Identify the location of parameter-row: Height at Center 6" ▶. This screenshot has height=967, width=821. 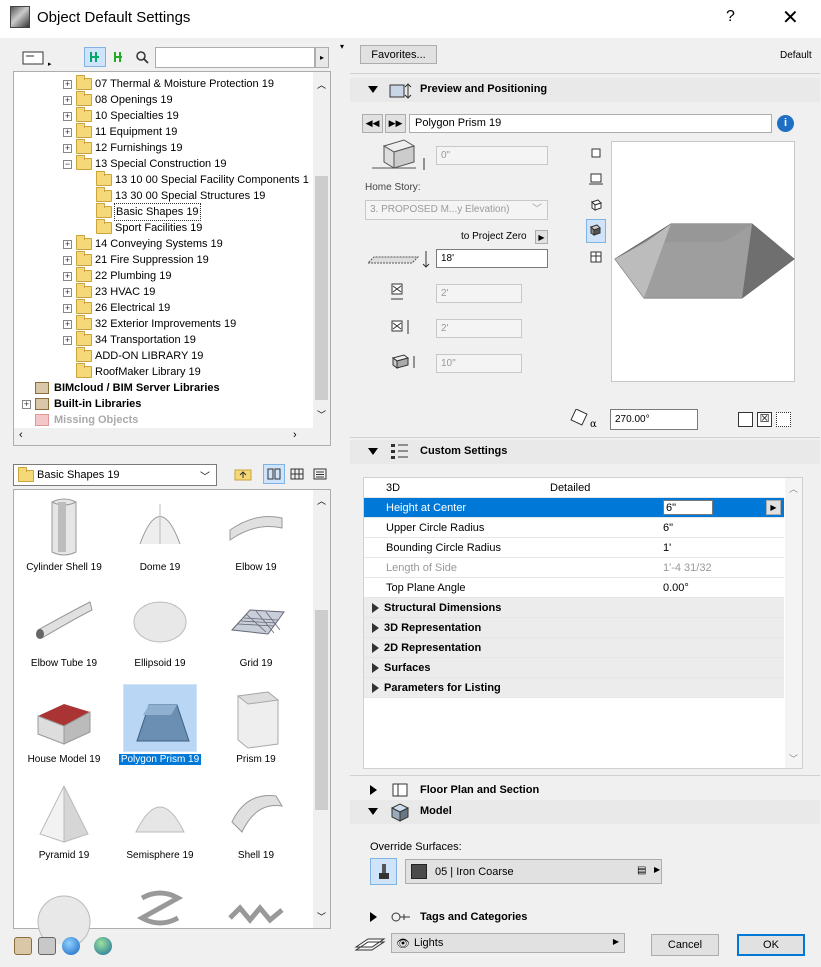
(574, 508).